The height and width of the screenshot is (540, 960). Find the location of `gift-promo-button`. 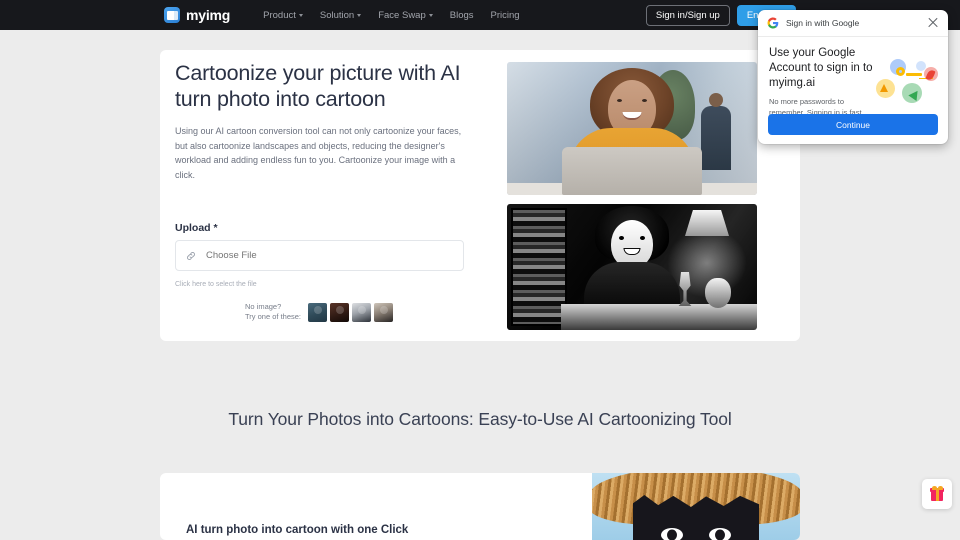

gift-promo-button is located at coordinates (937, 494).